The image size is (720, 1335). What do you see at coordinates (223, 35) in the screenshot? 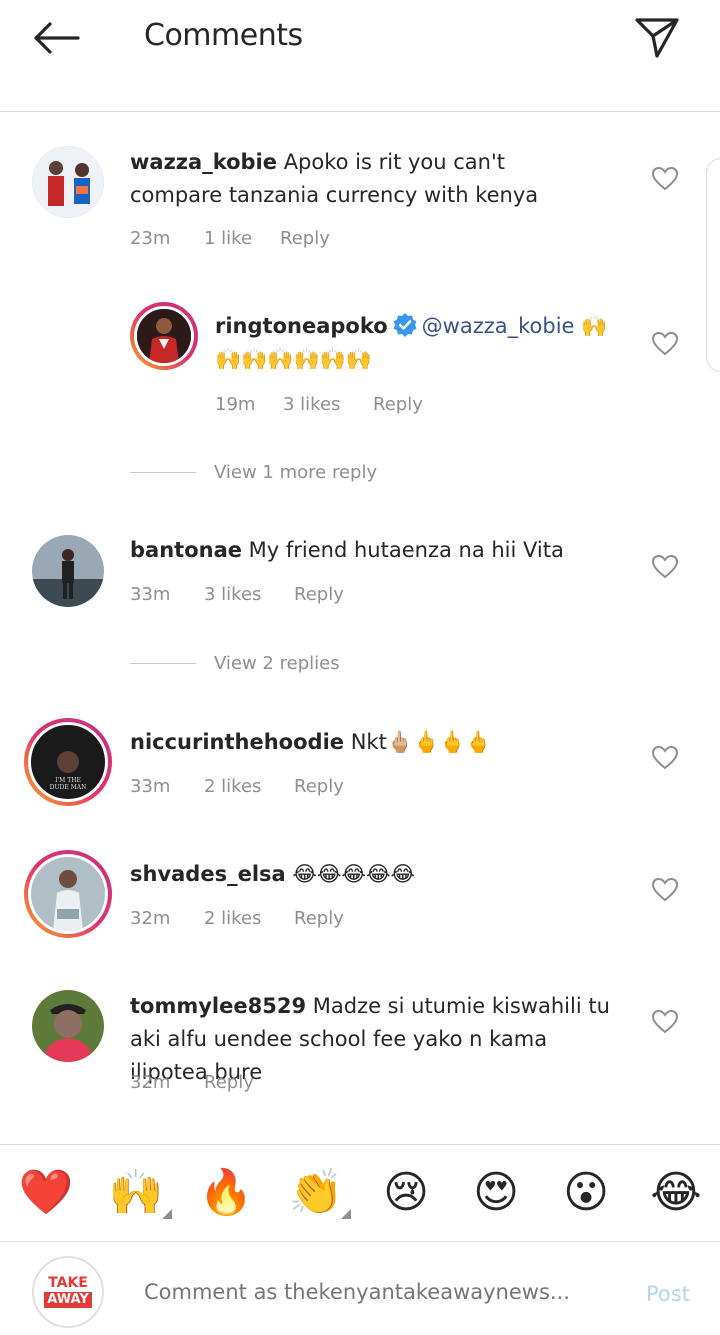
I see `page-title: Comments` at bounding box center [223, 35].